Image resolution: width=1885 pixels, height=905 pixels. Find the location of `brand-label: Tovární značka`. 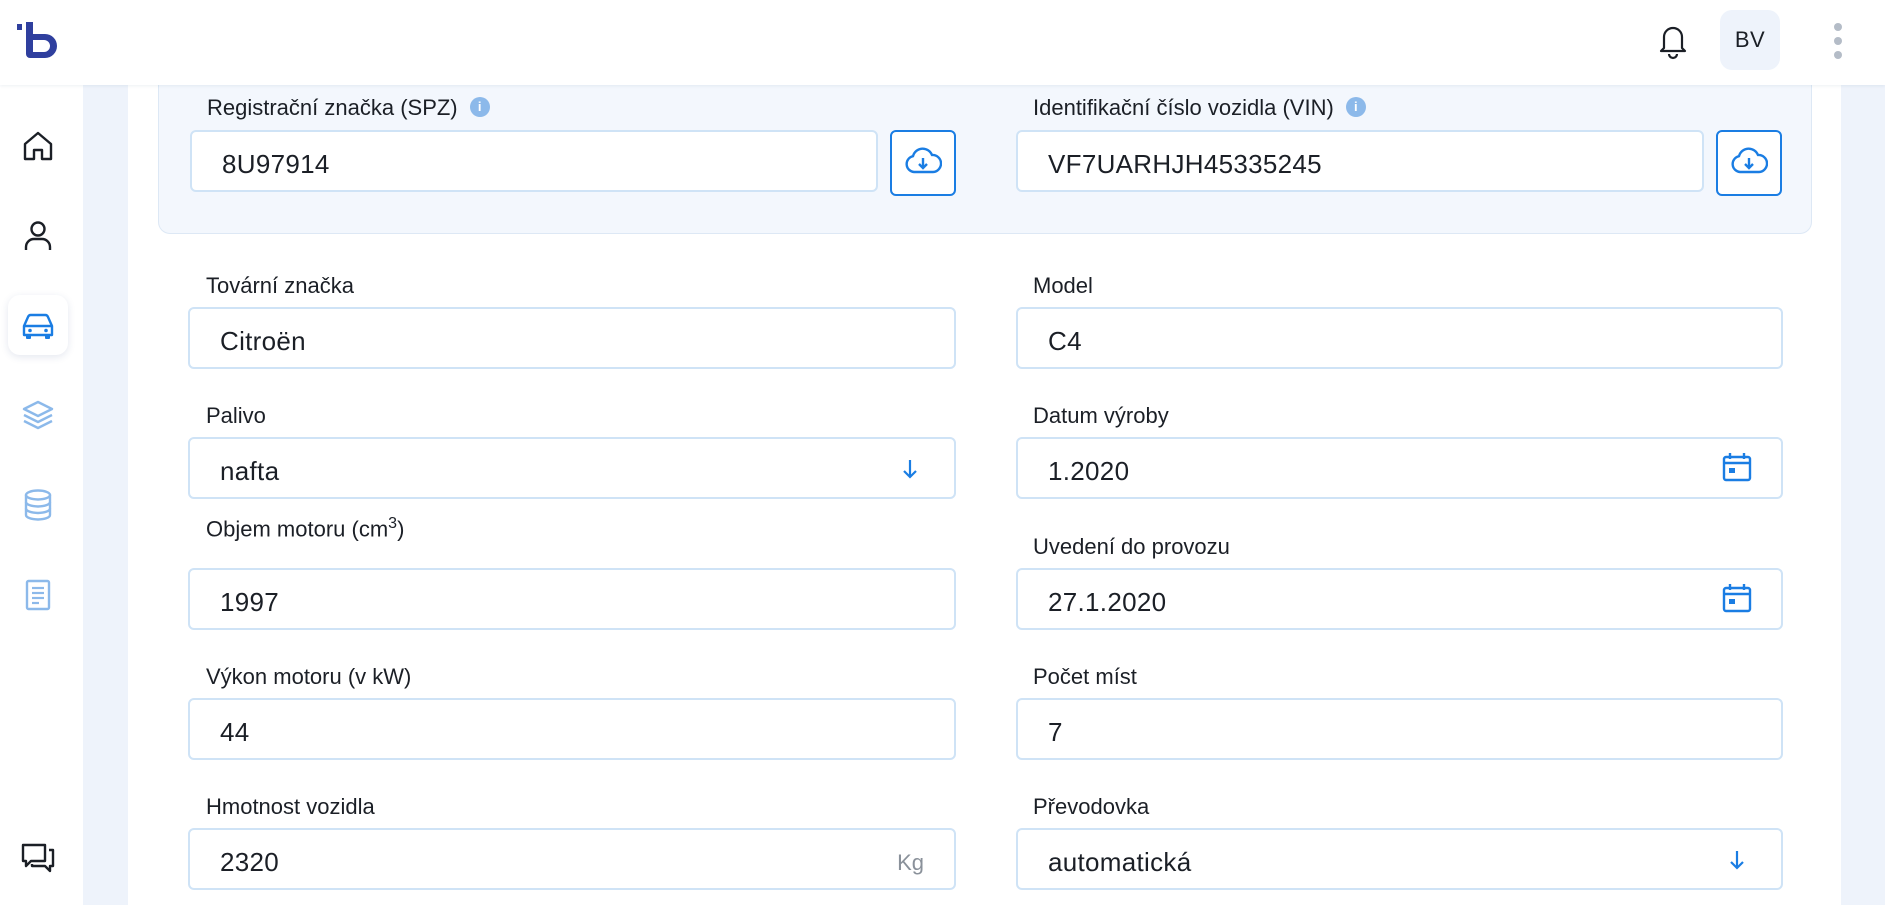

brand-label: Tovární značka is located at coordinates (280, 285).